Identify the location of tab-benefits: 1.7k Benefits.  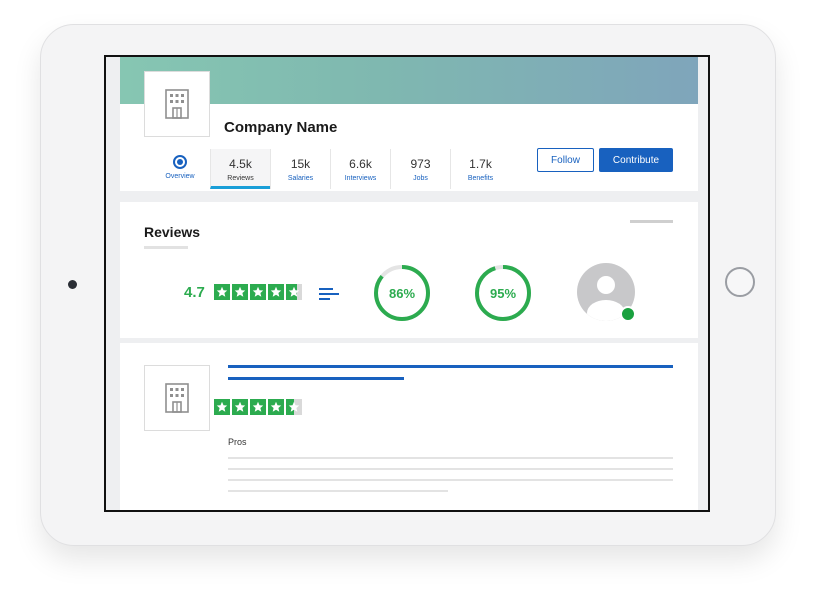
(480, 169).